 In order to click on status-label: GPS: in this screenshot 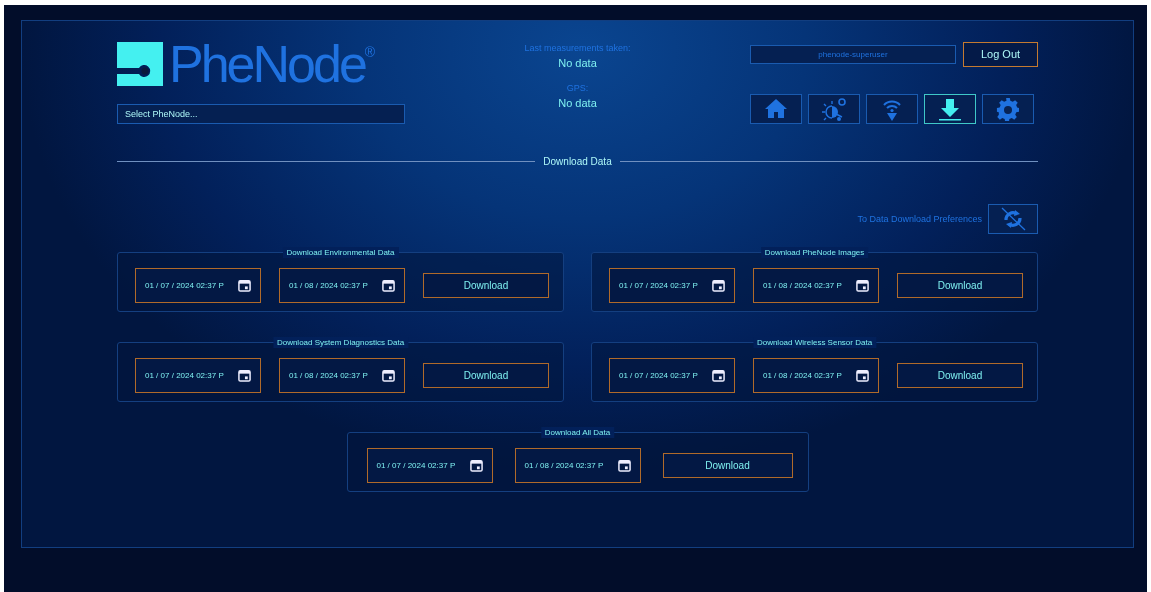, I will do `click(577, 88)`.